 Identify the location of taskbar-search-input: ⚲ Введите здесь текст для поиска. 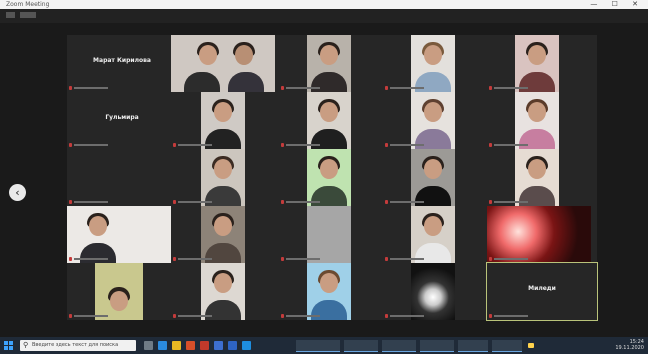
(78, 345).